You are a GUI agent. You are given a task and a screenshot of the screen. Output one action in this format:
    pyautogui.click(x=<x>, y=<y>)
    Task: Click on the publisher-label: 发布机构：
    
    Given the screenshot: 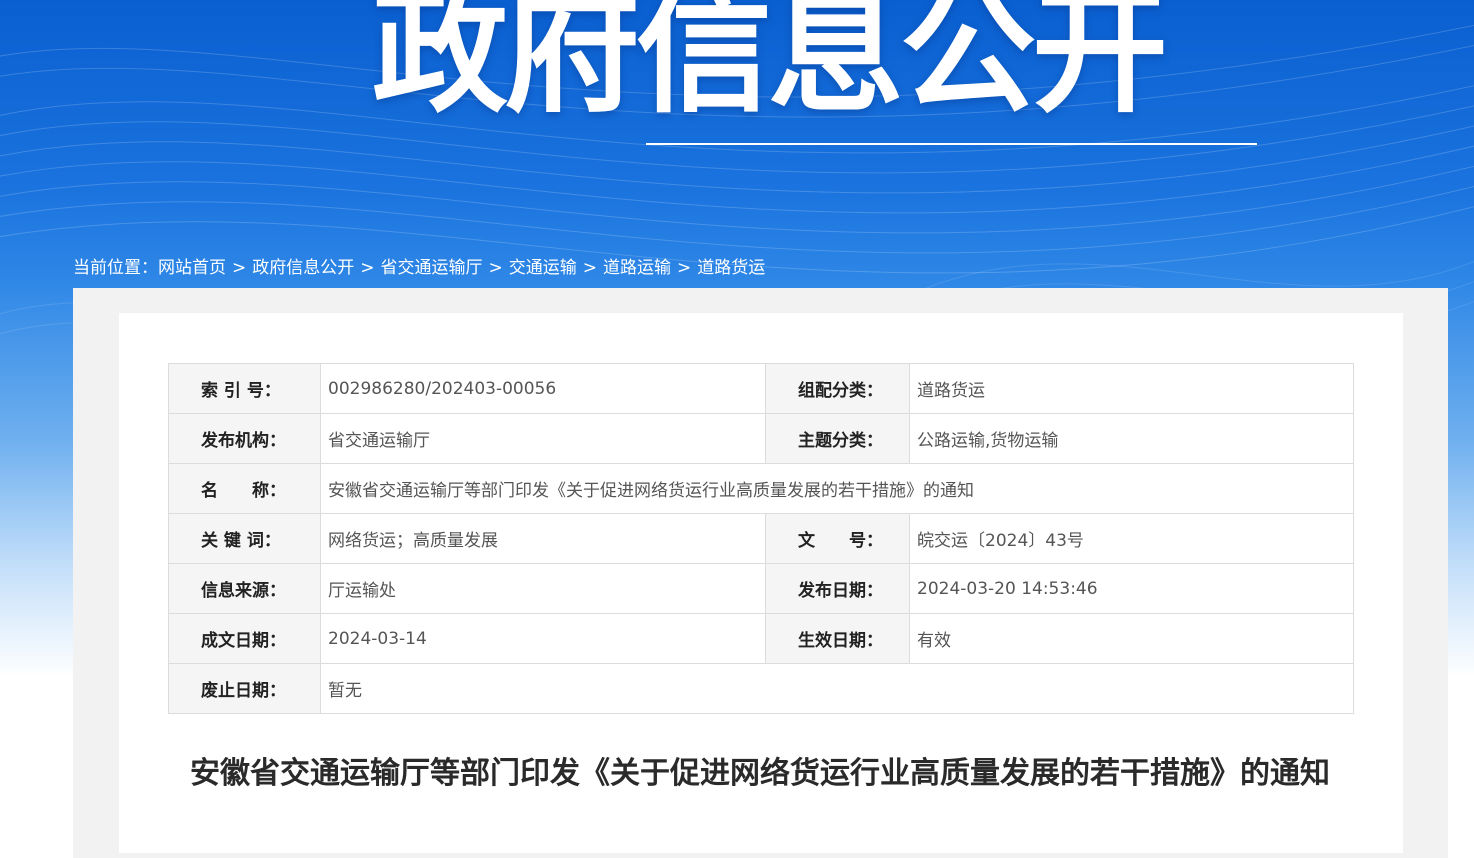 What is the action you would take?
    pyautogui.click(x=244, y=438)
    